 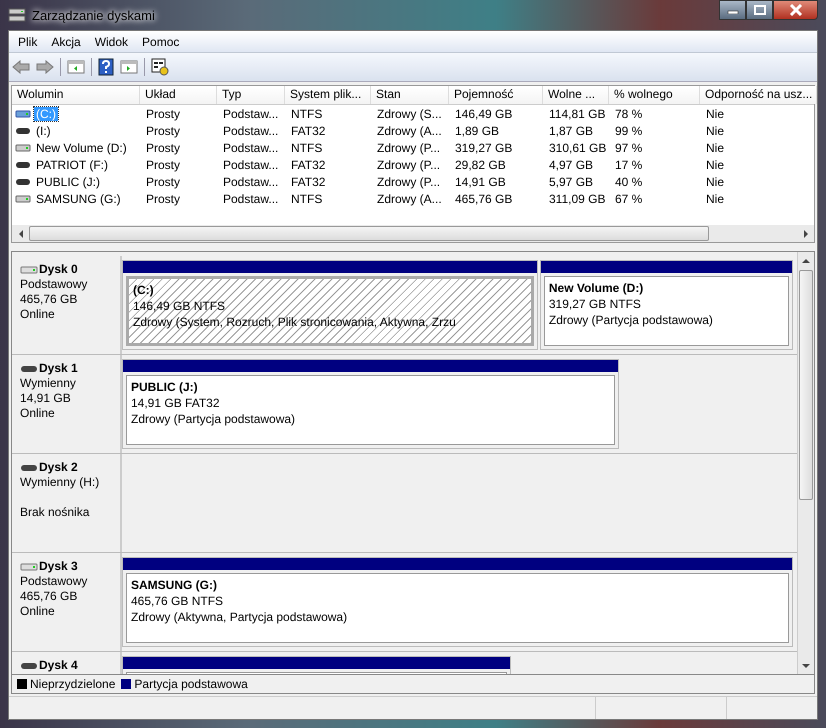 I want to click on volume-name: (I:), so click(x=43, y=131).